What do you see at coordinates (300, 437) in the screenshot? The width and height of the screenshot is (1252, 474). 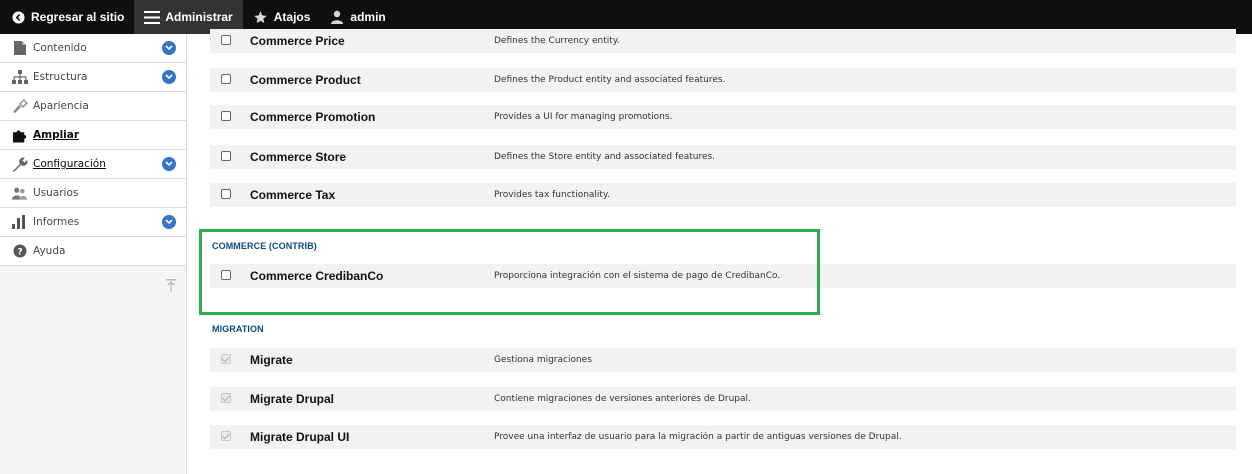 I see `module-name: Migrate Drupal UI` at bounding box center [300, 437].